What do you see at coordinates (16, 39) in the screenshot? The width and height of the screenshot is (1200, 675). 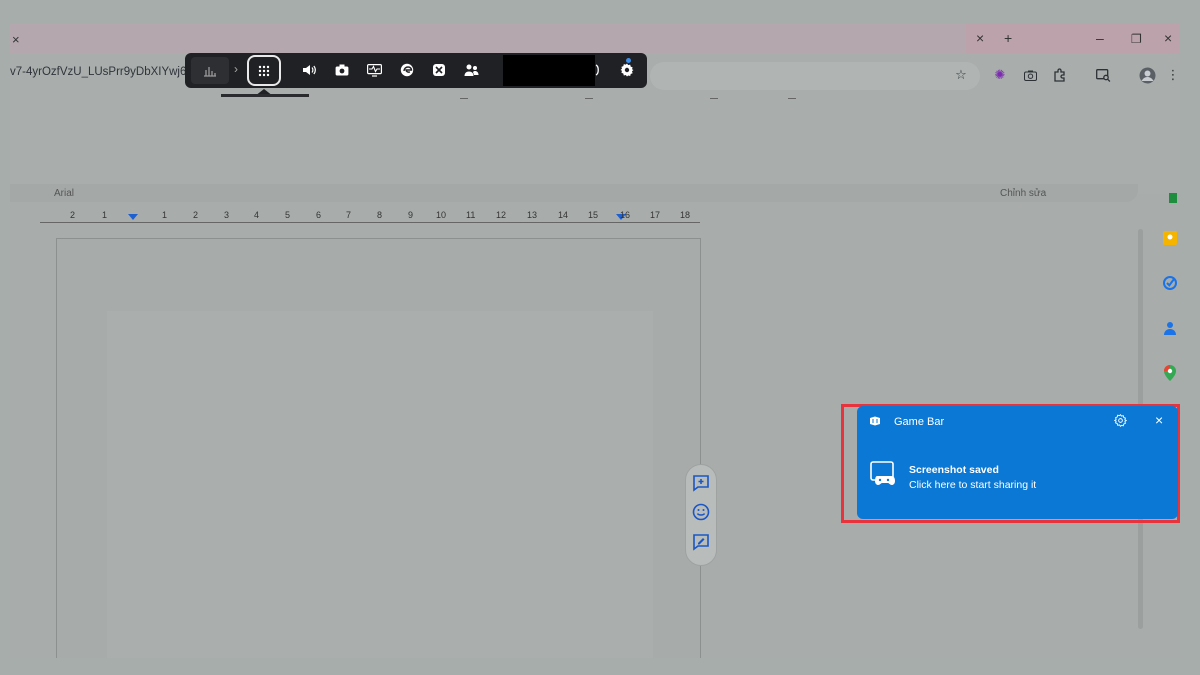 I see `tab-close-button: ×` at bounding box center [16, 39].